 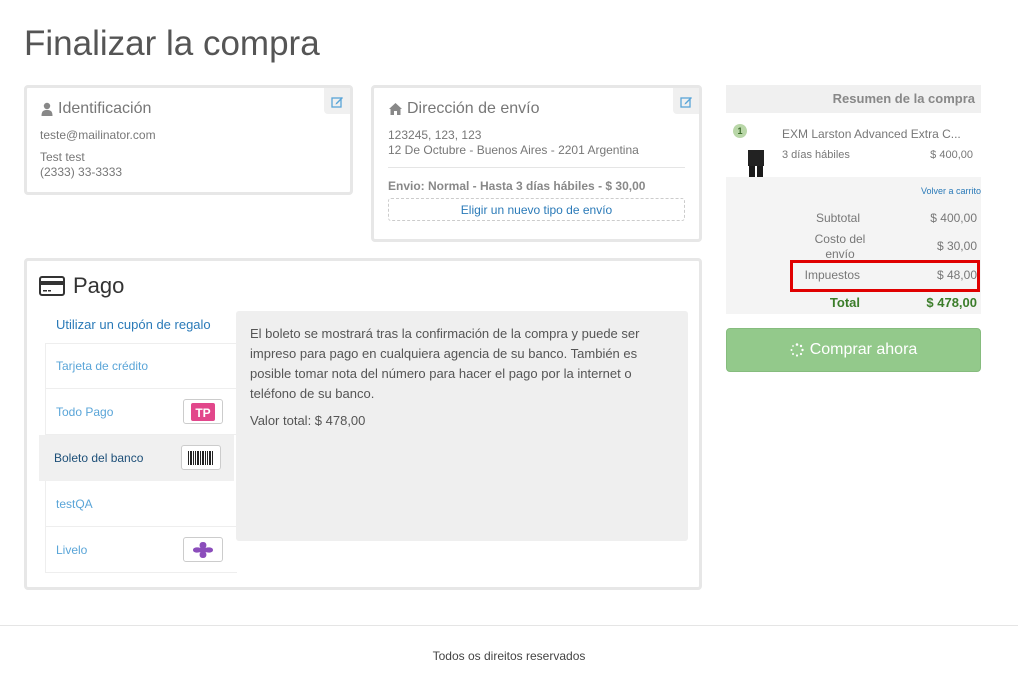 I want to click on shipping-title: Dirección de envío, so click(x=464, y=109).